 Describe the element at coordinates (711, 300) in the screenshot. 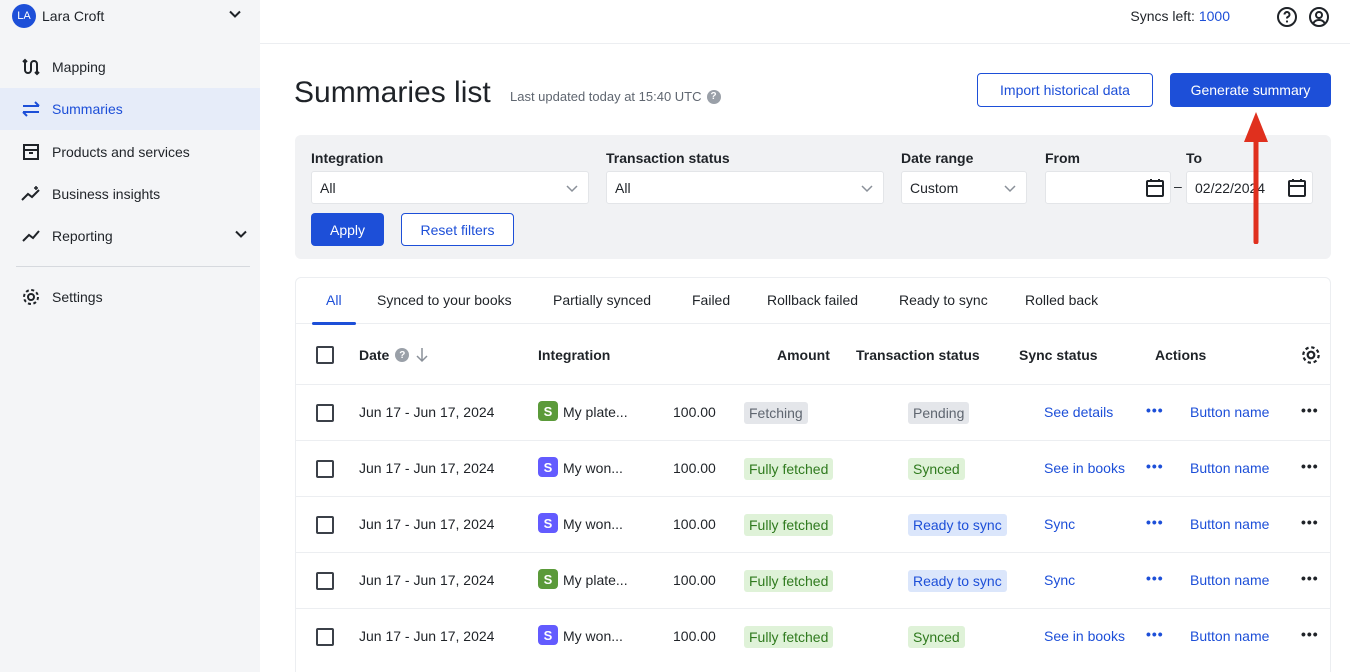

I see `tab-failed: Failed` at that location.